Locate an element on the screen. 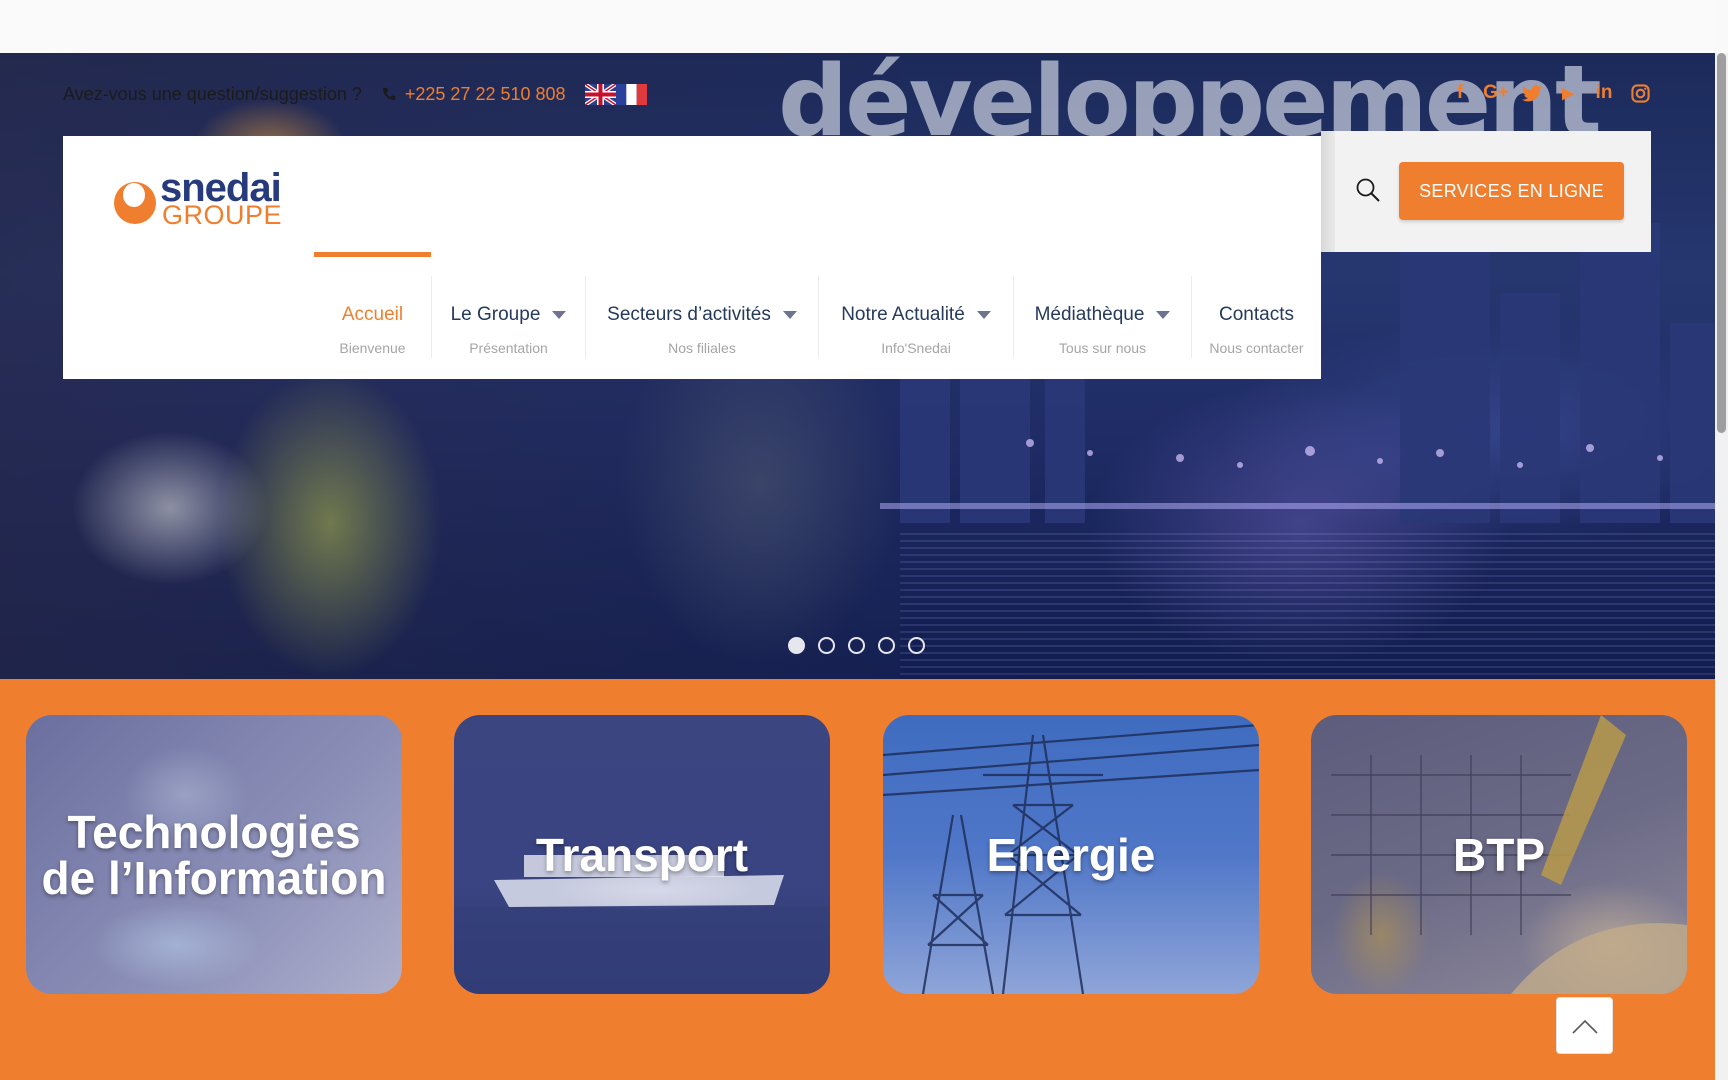 The image size is (1728, 1080). services-en-ligne-button: SERVICES EN LIGNE is located at coordinates (1511, 191).